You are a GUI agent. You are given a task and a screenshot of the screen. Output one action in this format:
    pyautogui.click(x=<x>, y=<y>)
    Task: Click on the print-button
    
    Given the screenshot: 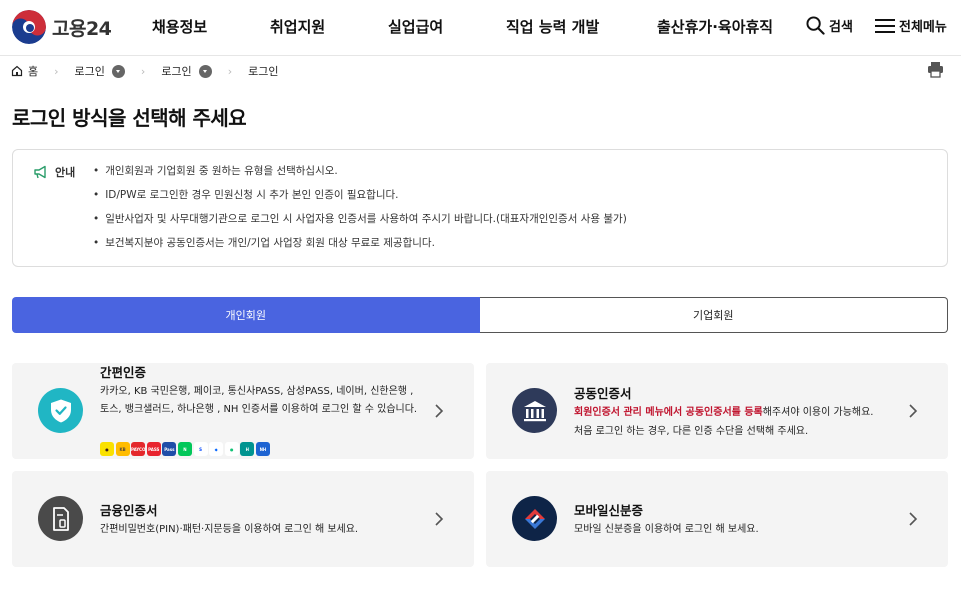 What is the action you would take?
    pyautogui.click(x=935, y=71)
    